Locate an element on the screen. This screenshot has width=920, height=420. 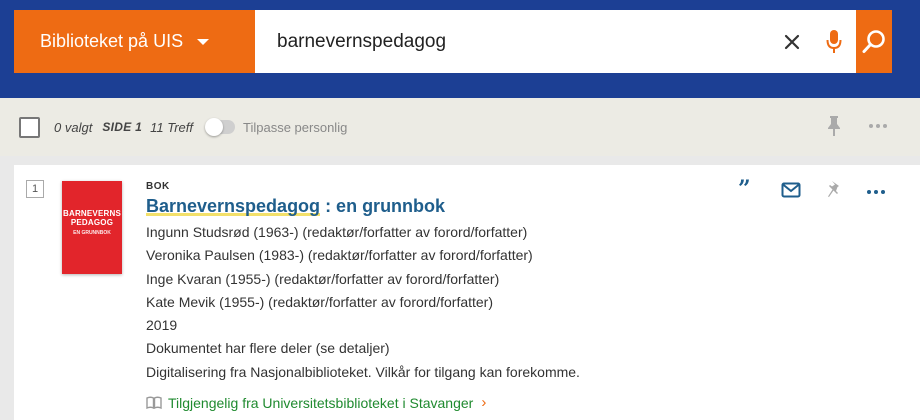
email-button is located at coordinates (791, 192).